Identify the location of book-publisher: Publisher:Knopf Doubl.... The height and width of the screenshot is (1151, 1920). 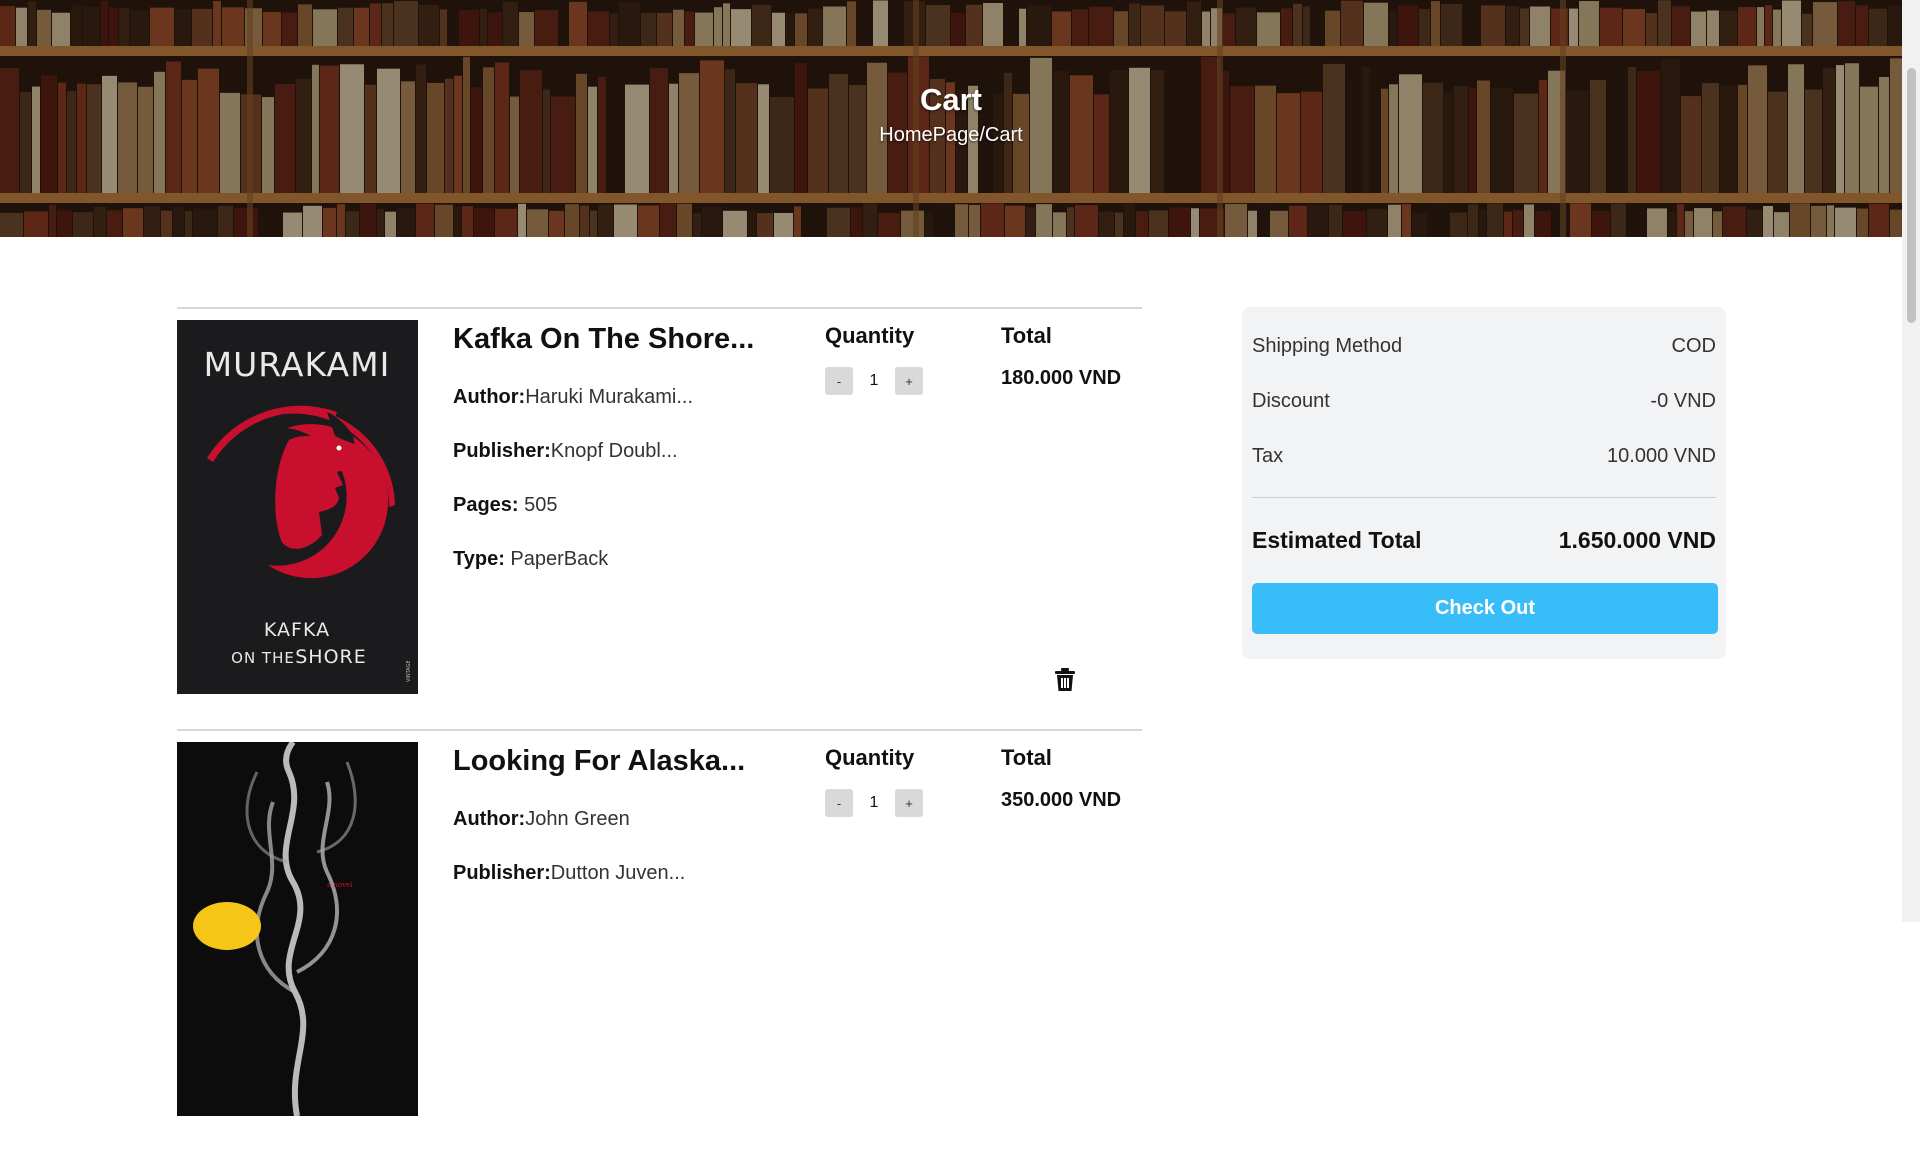
(565, 451).